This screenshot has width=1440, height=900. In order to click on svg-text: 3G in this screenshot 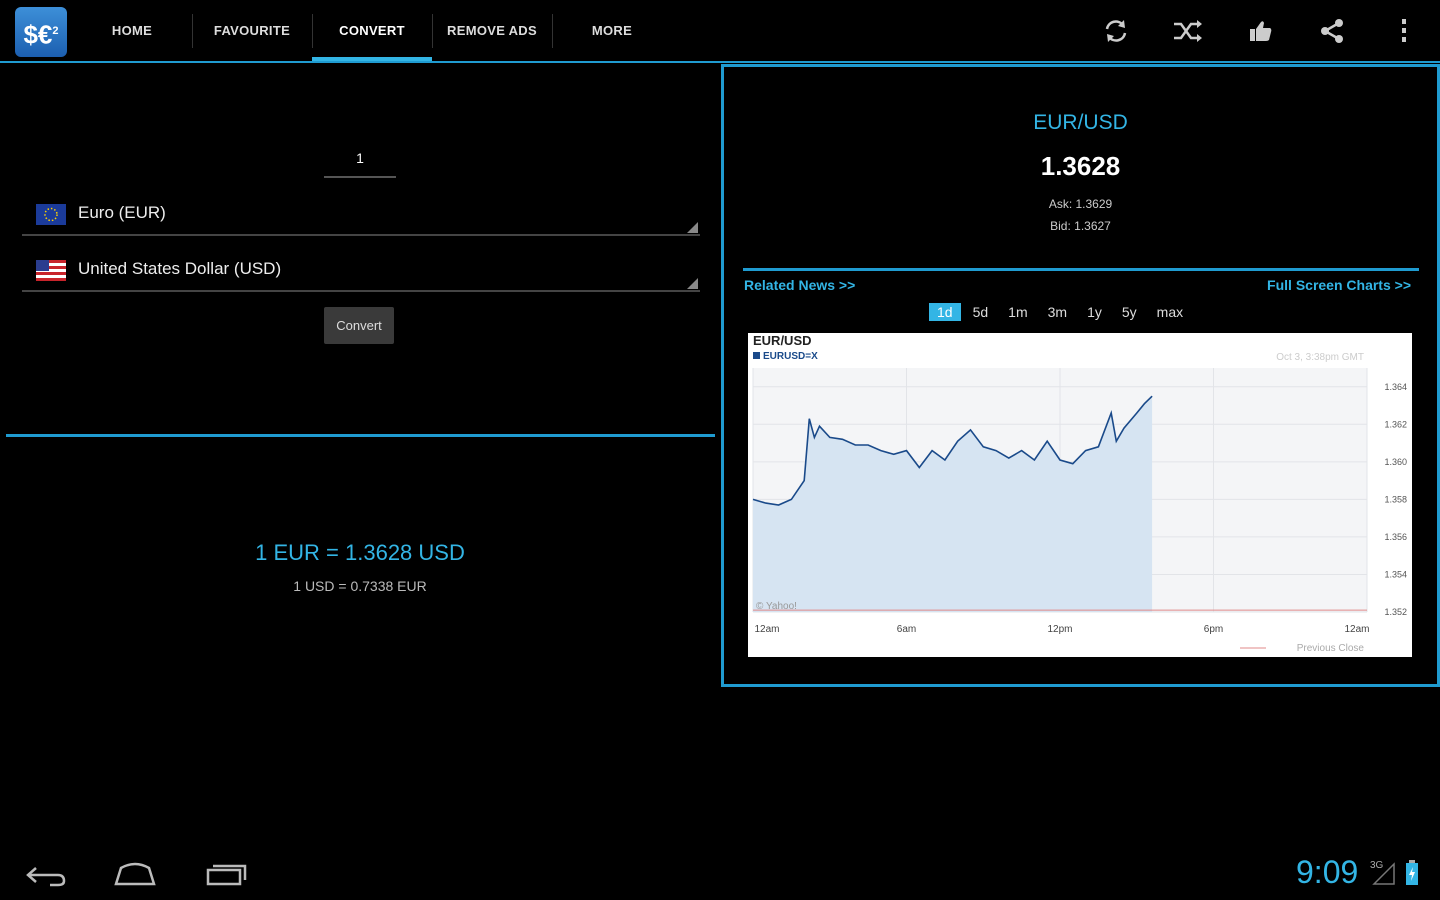, I will do `click(1377, 865)`.